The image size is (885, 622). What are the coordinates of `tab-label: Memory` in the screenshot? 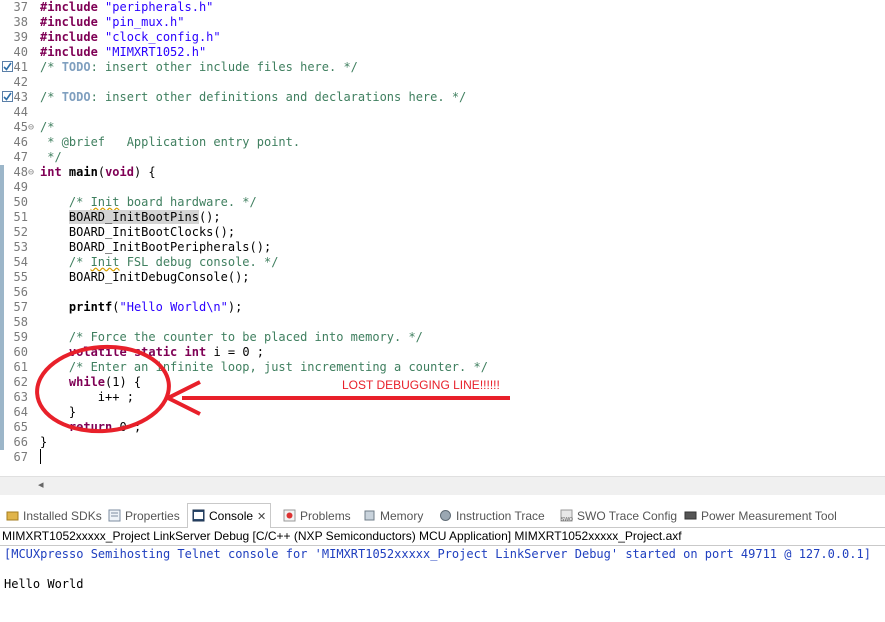 It's located at (402, 516).